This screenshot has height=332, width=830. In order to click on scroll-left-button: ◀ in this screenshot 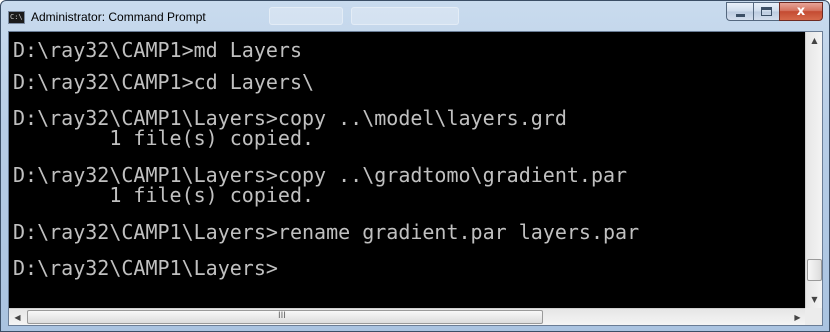, I will do `click(17, 317)`.